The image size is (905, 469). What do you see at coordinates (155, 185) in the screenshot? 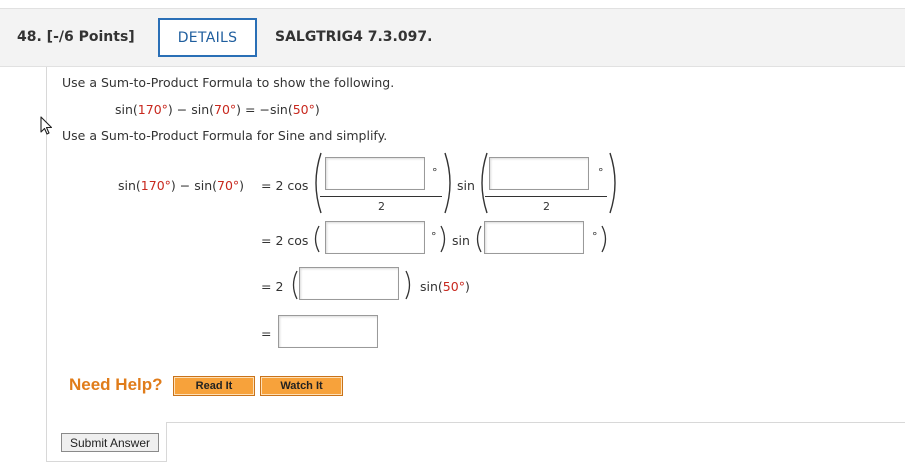
I see `lhs-arg-170: 170°` at bounding box center [155, 185].